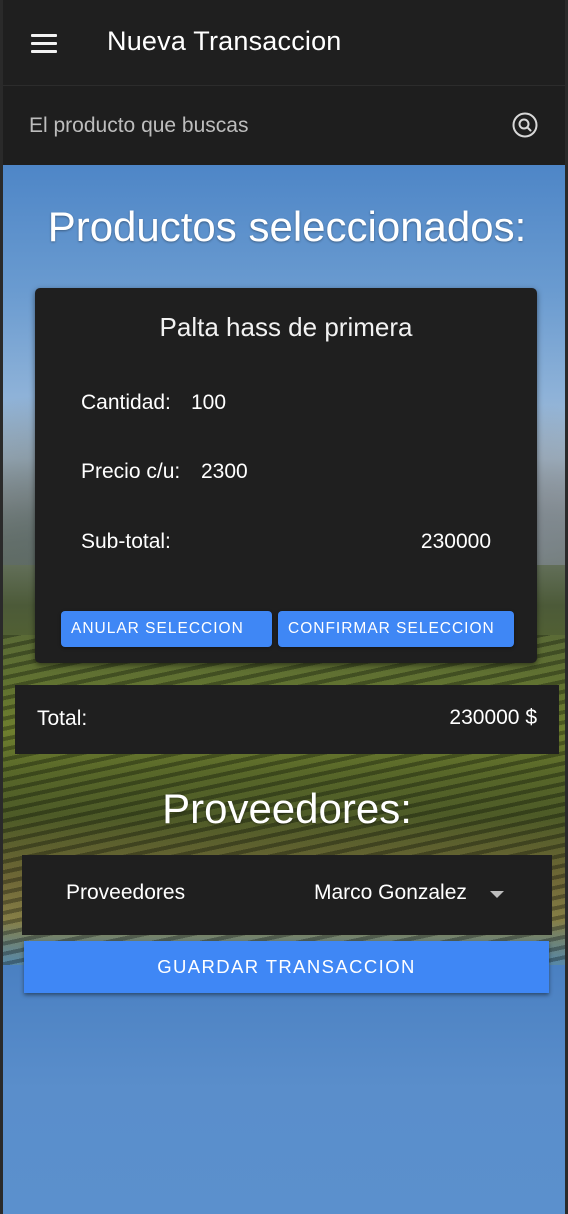 The width and height of the screenshot is (568, 1214). I want to click on subtotal-value: 230000, so click(455, 541).